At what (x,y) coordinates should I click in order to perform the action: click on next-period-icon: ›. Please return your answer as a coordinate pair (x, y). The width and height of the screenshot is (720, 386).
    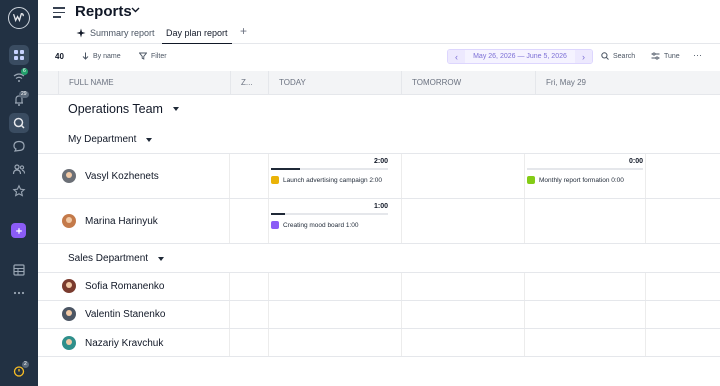
    Looking at the image, I should click on (583, 56).